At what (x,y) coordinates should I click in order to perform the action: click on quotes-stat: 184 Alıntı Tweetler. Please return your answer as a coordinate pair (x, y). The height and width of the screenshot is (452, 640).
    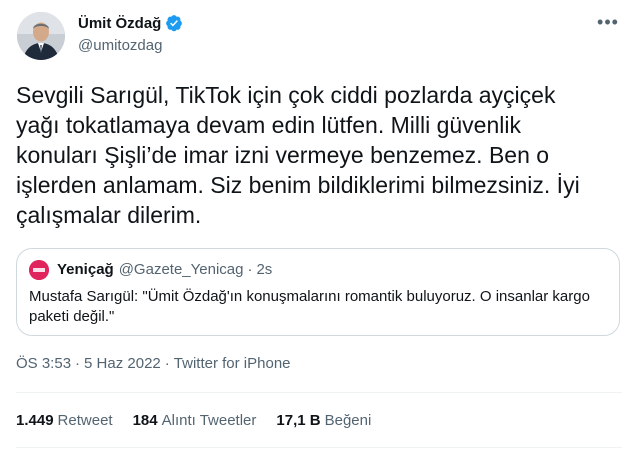
    Looking at the image, I should click on (195, 420).